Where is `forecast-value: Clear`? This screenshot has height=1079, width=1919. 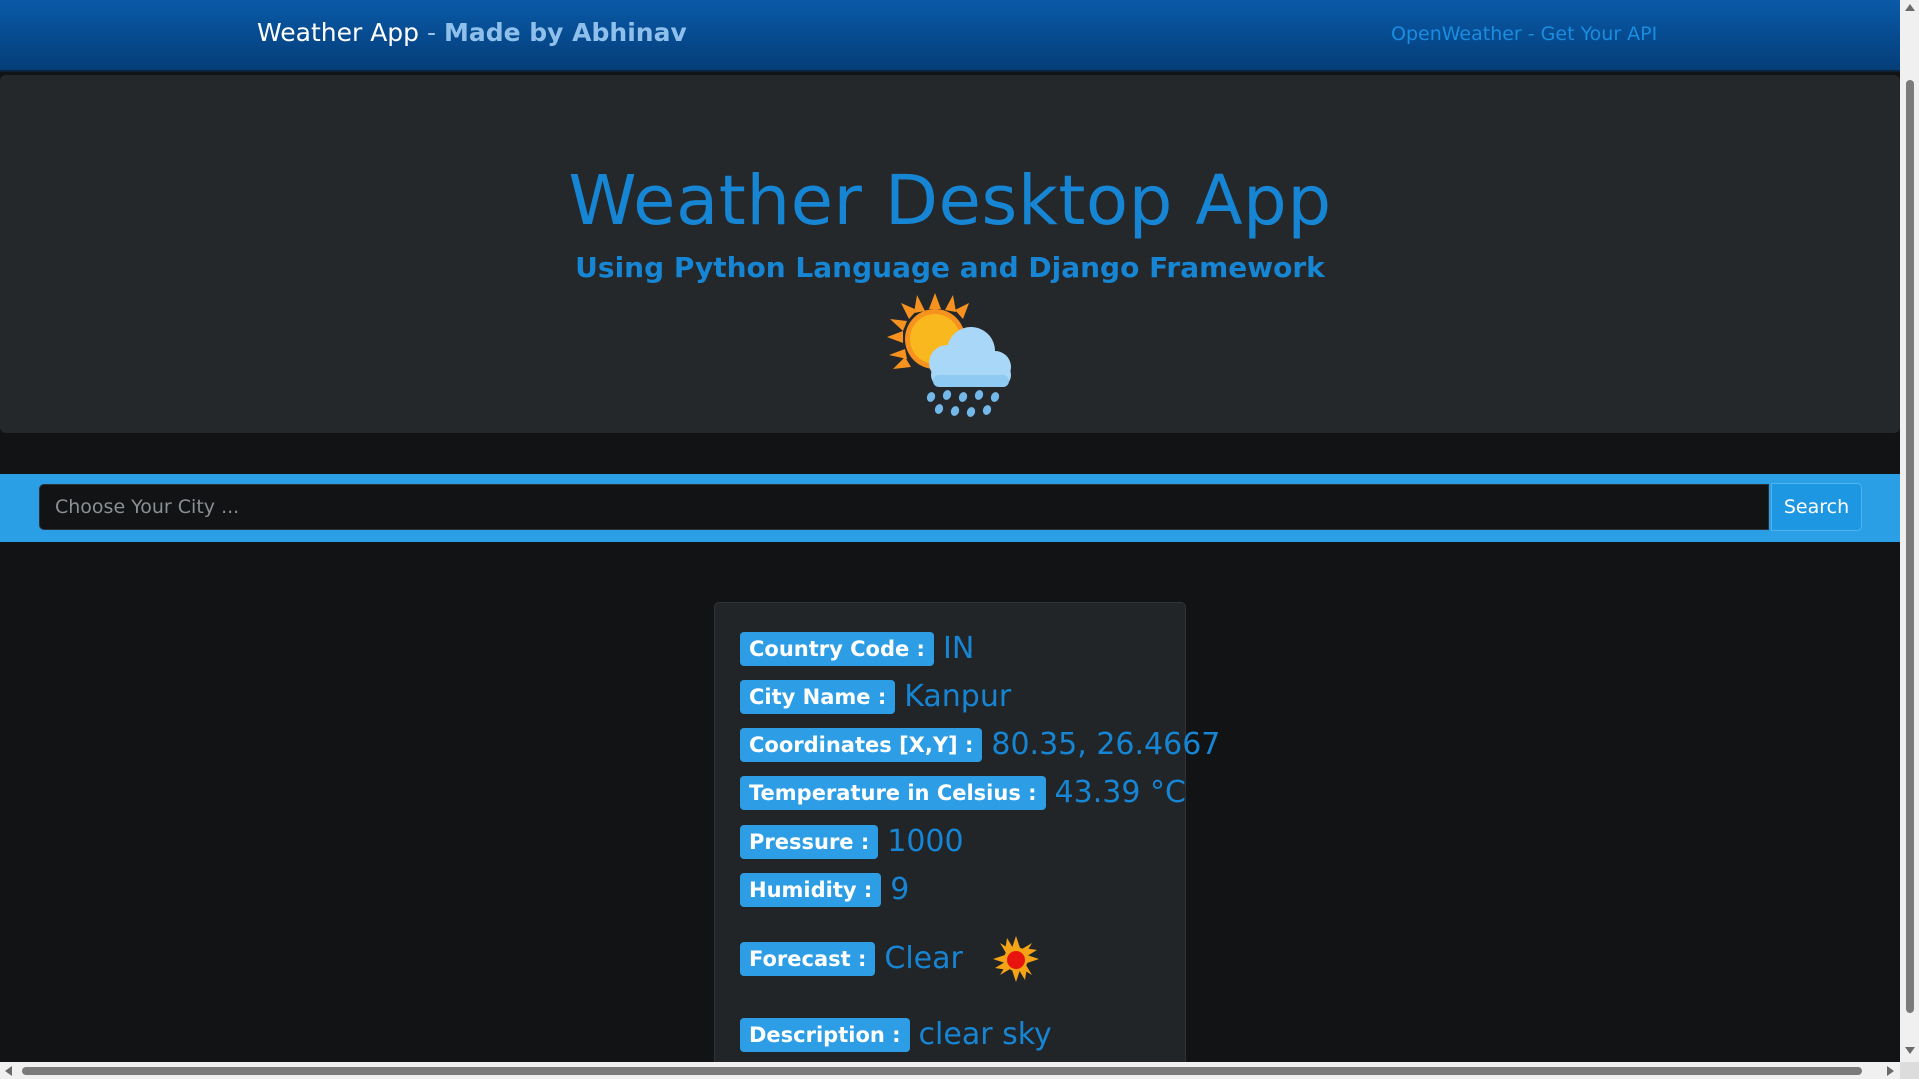
forecast-value: Clear is located at coordinates (923, 958).